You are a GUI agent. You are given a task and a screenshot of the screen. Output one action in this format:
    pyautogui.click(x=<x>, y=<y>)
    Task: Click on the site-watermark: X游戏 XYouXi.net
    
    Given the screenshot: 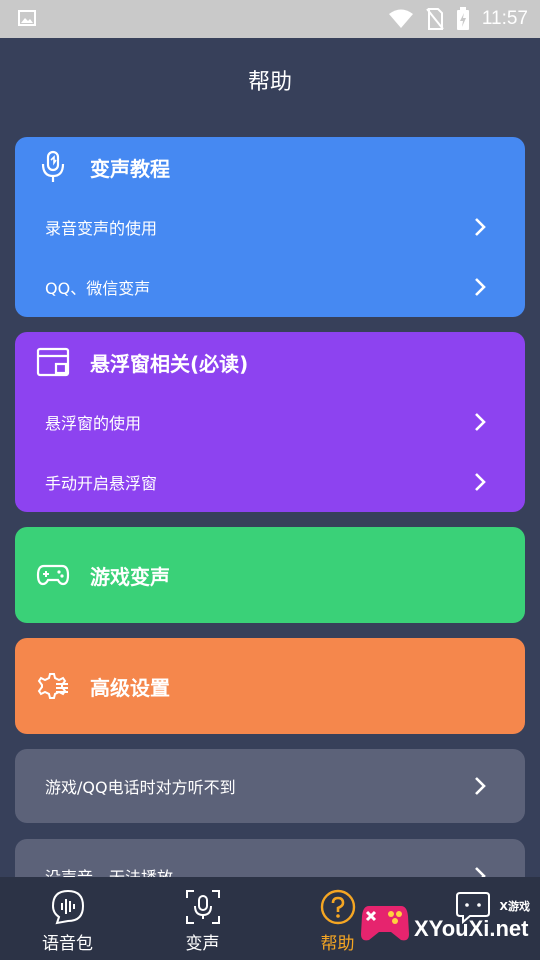 What is the action you would take?
    pyautogui.click(x=446, y=921)
    